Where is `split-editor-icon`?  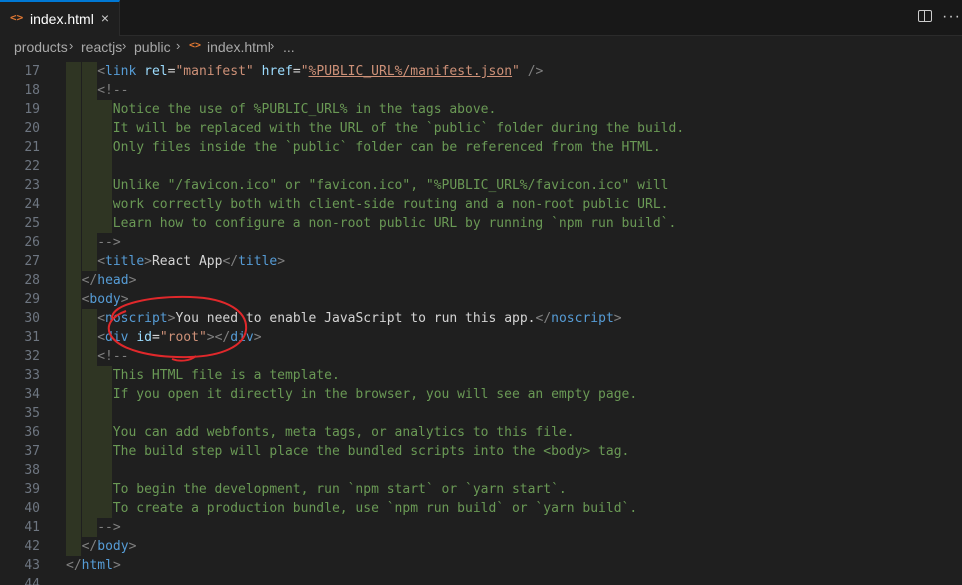
split-editor-icon is located at coordinates (925, 16).